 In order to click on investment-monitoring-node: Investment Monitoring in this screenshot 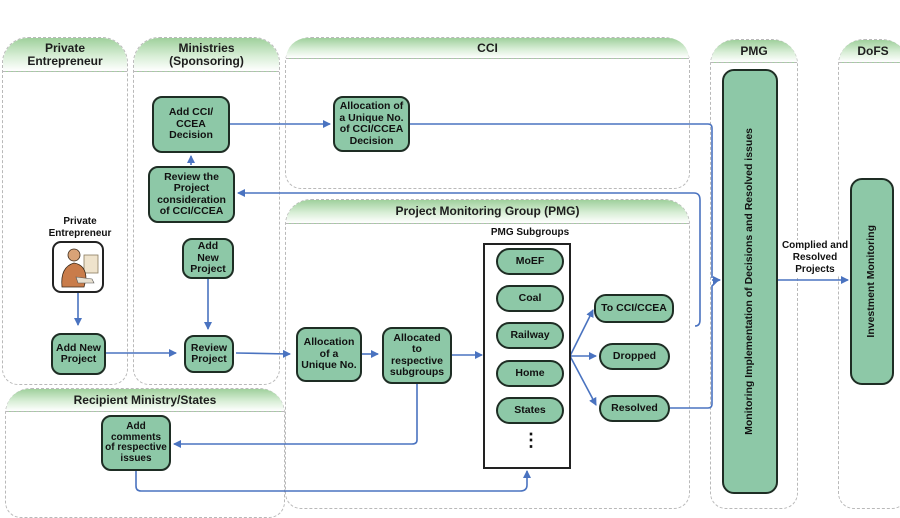, I will do `click(872, 281)`.